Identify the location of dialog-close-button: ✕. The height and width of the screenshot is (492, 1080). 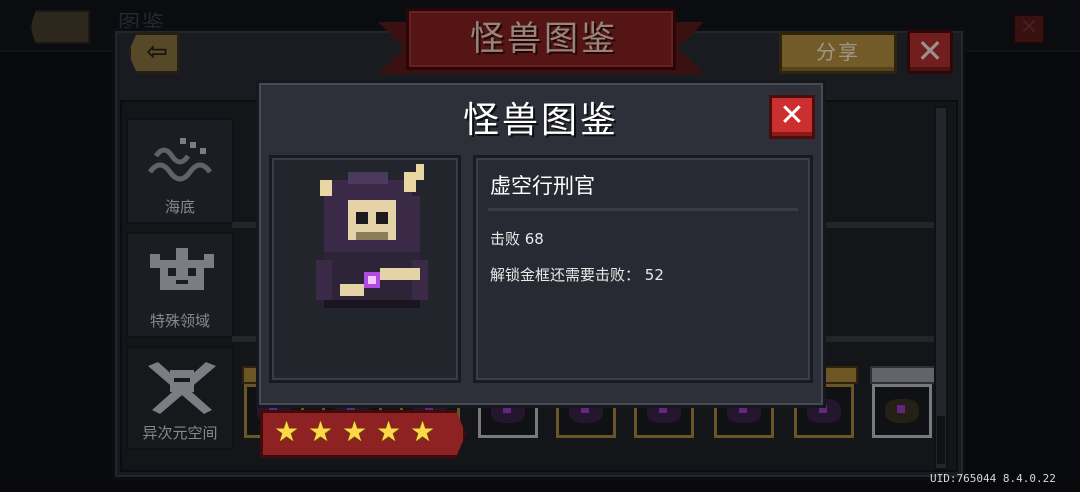
(792, 117).